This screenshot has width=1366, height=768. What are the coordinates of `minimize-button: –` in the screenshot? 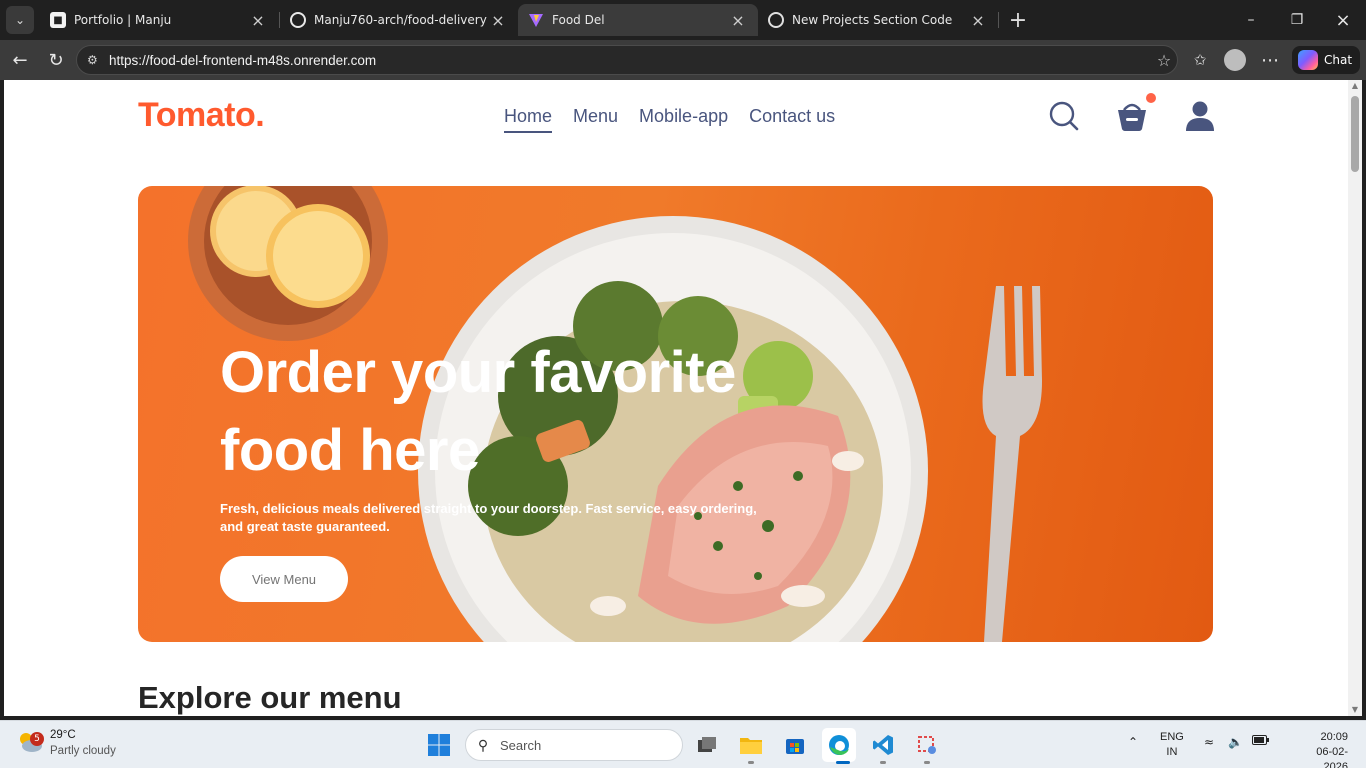 It's located at (1251, 20).